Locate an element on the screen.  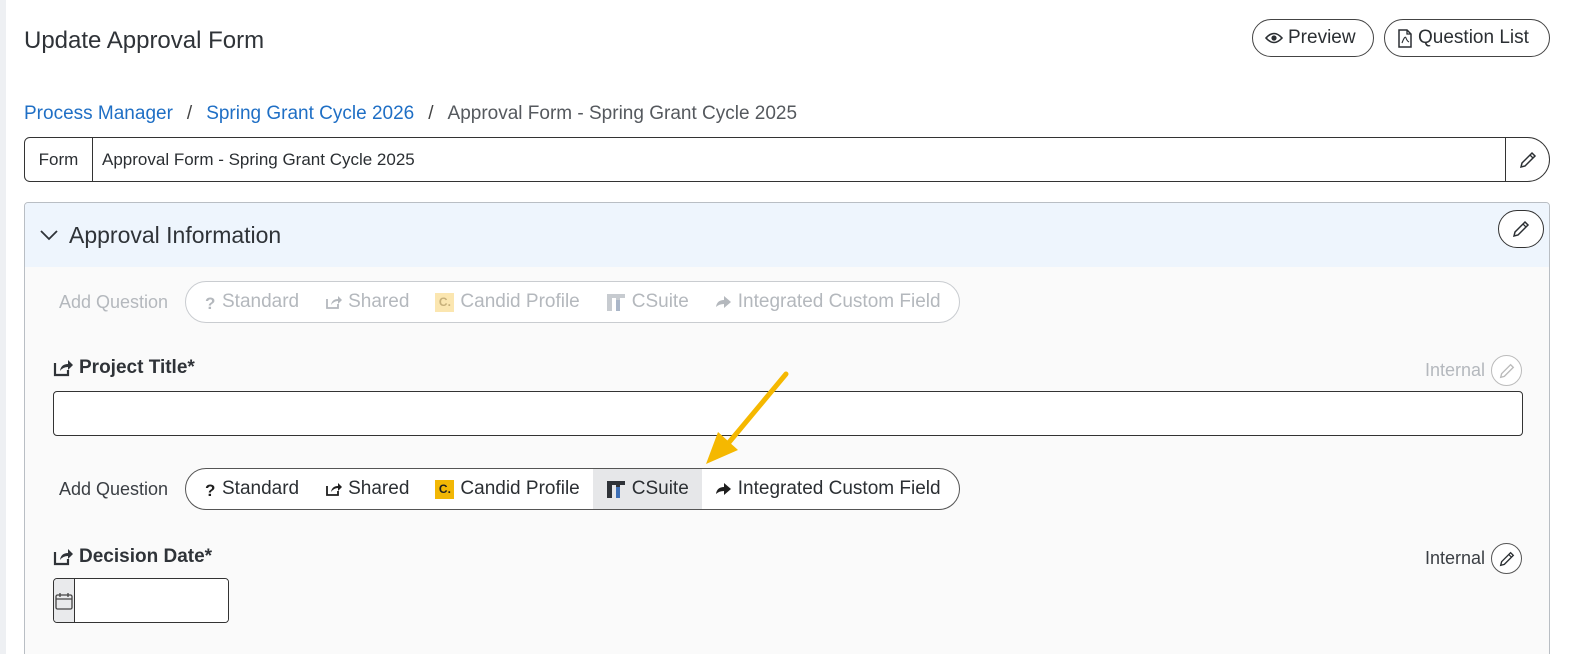
decision-date-label: Decision Date* is located at coordinates (132, 557).